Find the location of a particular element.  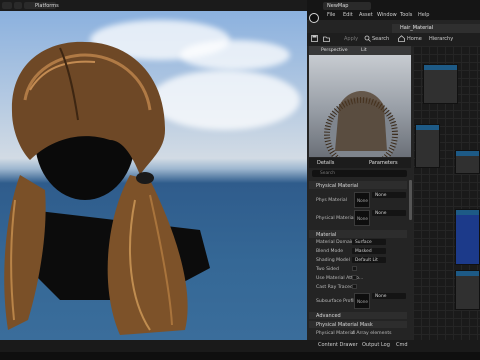

menu-help: Help is located at coordinates (423, 15).